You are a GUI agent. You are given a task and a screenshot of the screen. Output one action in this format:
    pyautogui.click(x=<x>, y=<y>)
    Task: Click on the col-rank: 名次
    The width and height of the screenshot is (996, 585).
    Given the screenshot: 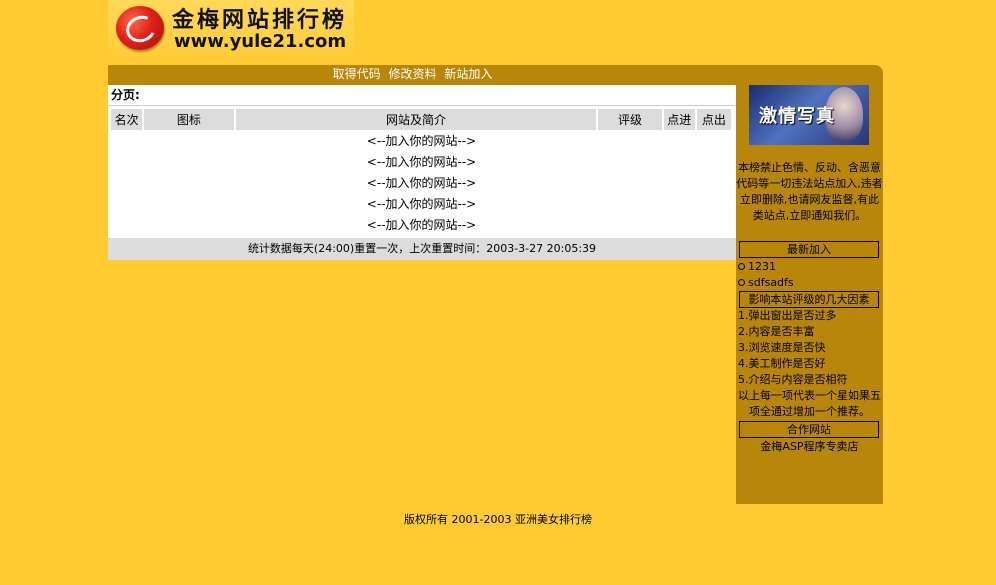 What is the action you would take?
    pyautogui.click(x=128, y=119)
    